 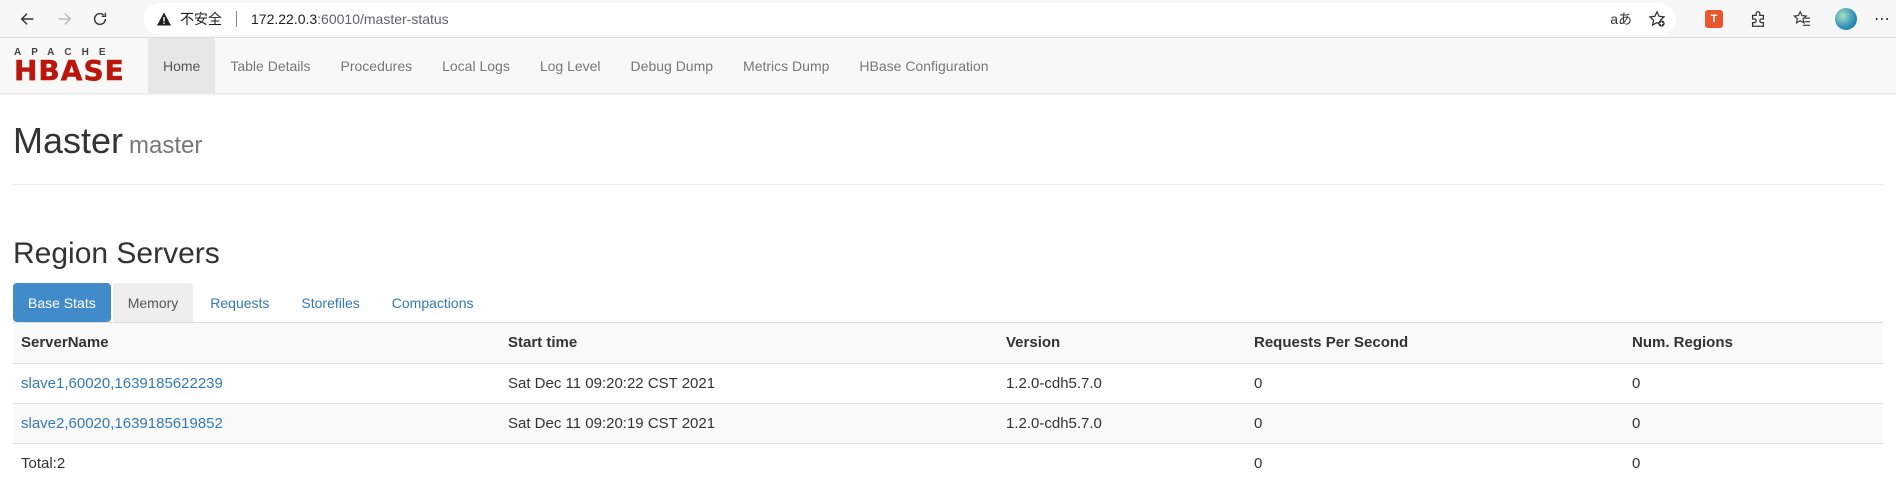 I want to click on tab-compactions: Compactions, so click(x=433, y=302).